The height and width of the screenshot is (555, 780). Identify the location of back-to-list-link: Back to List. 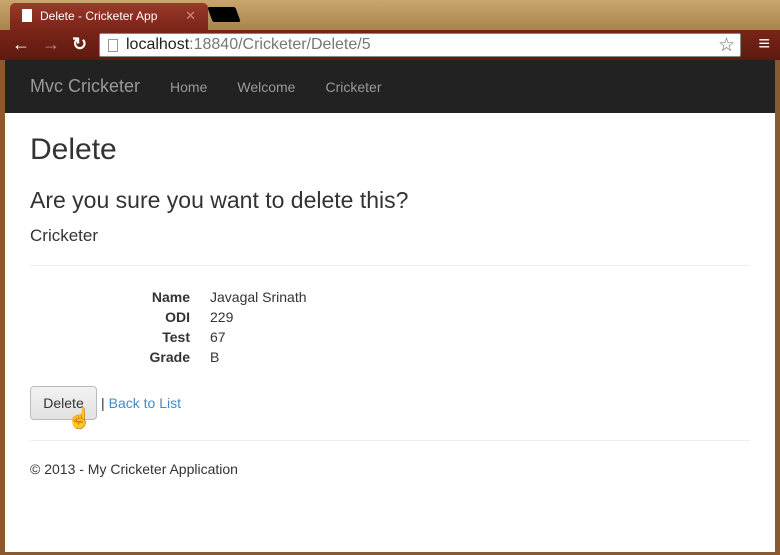
(145, 403).